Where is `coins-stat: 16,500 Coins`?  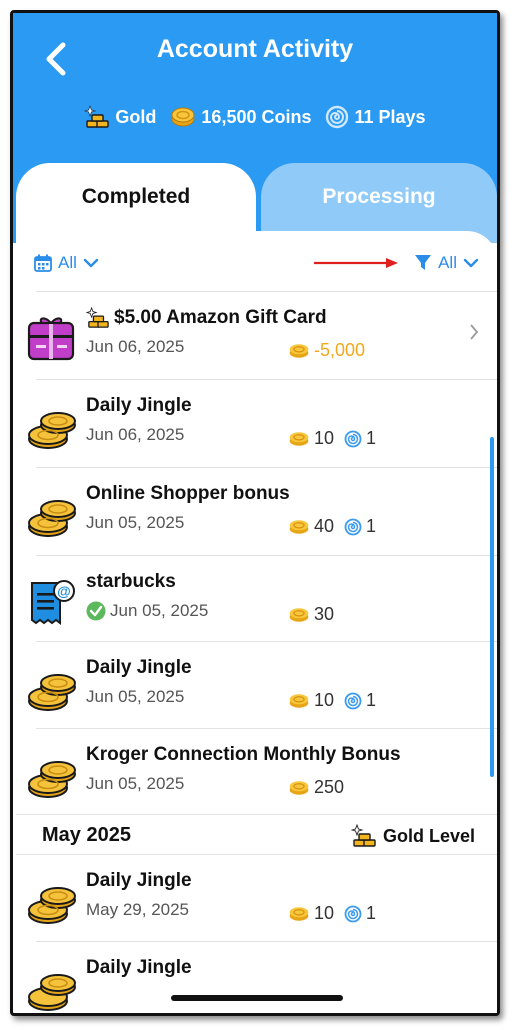
coins-stat: 16,500 Coins is located at coordinates (240, 117).